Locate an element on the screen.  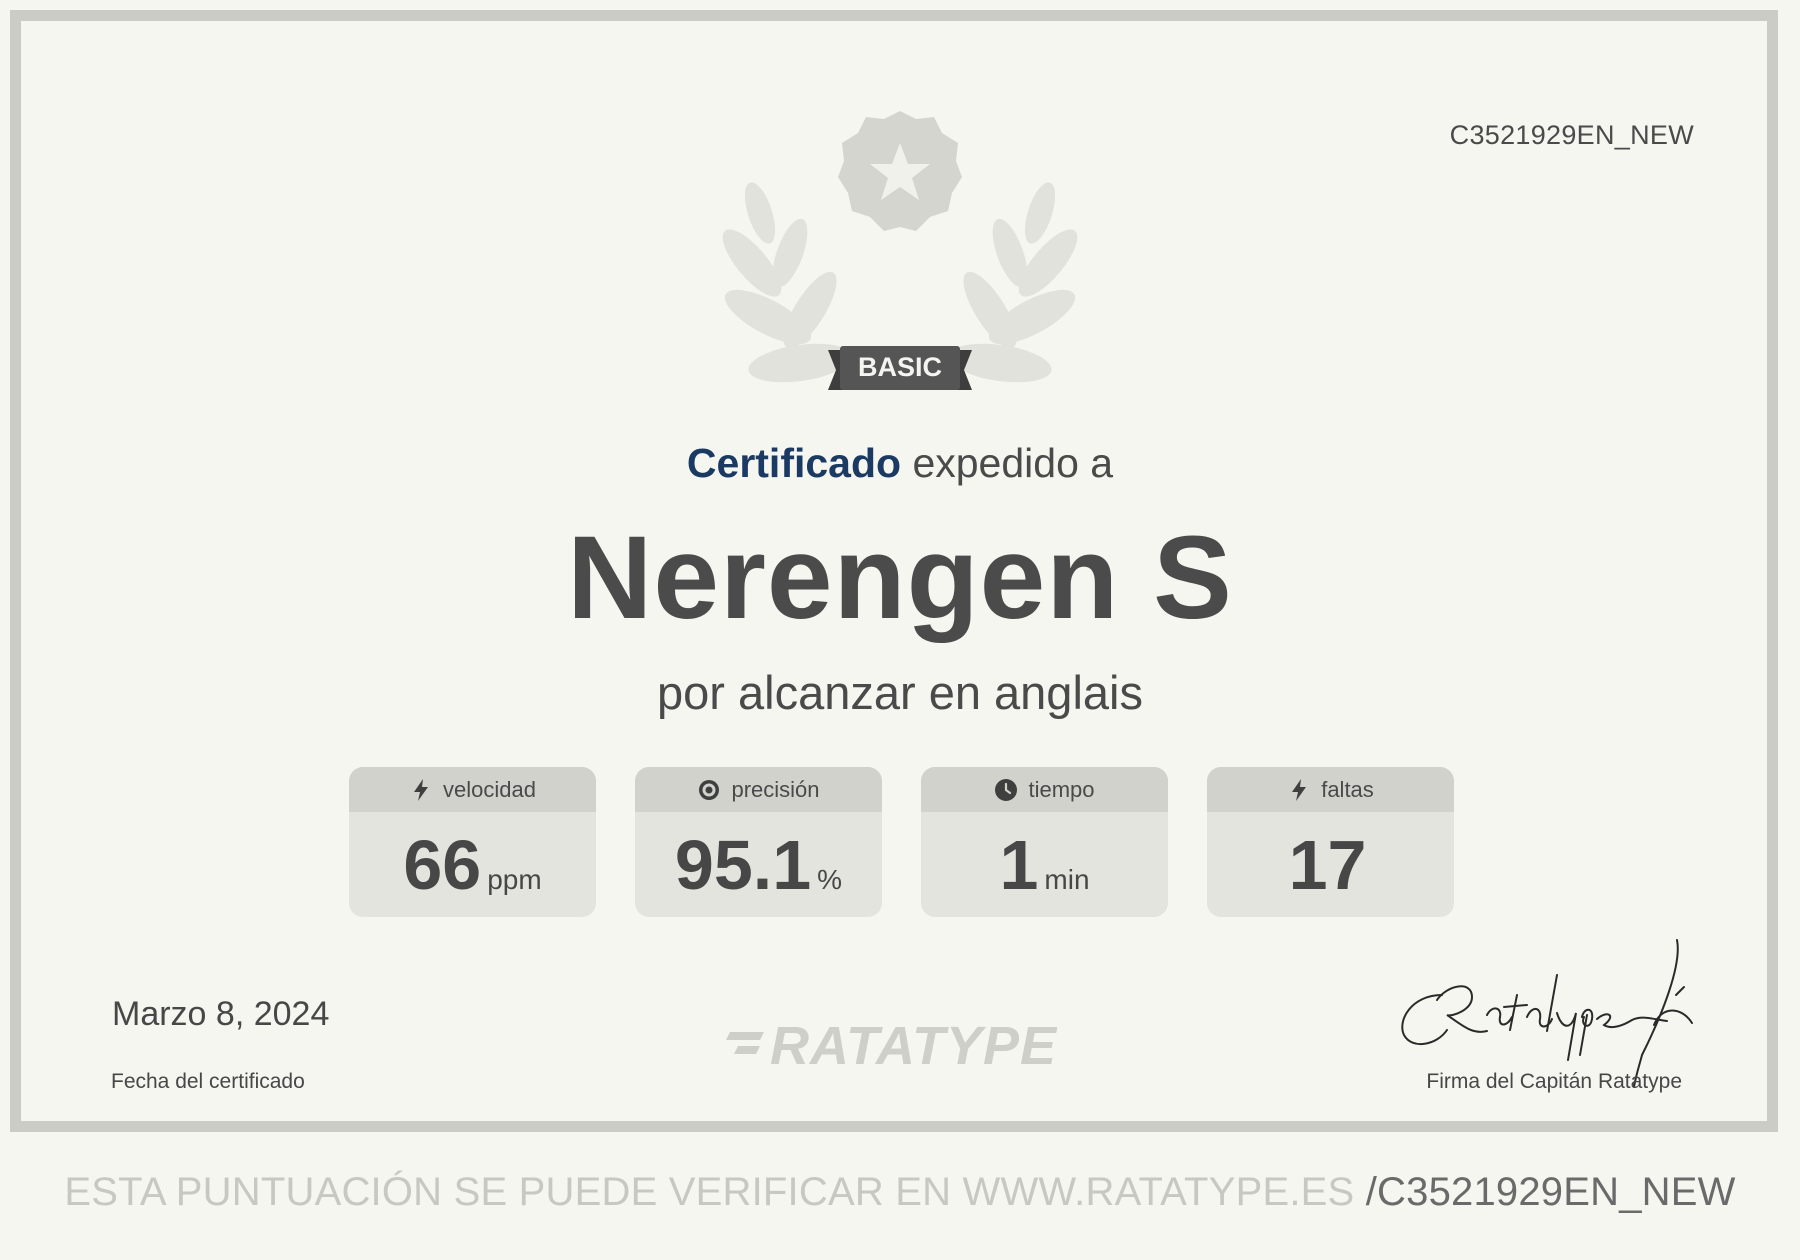
stat-unit: min is located at coordinates (1067, 879).